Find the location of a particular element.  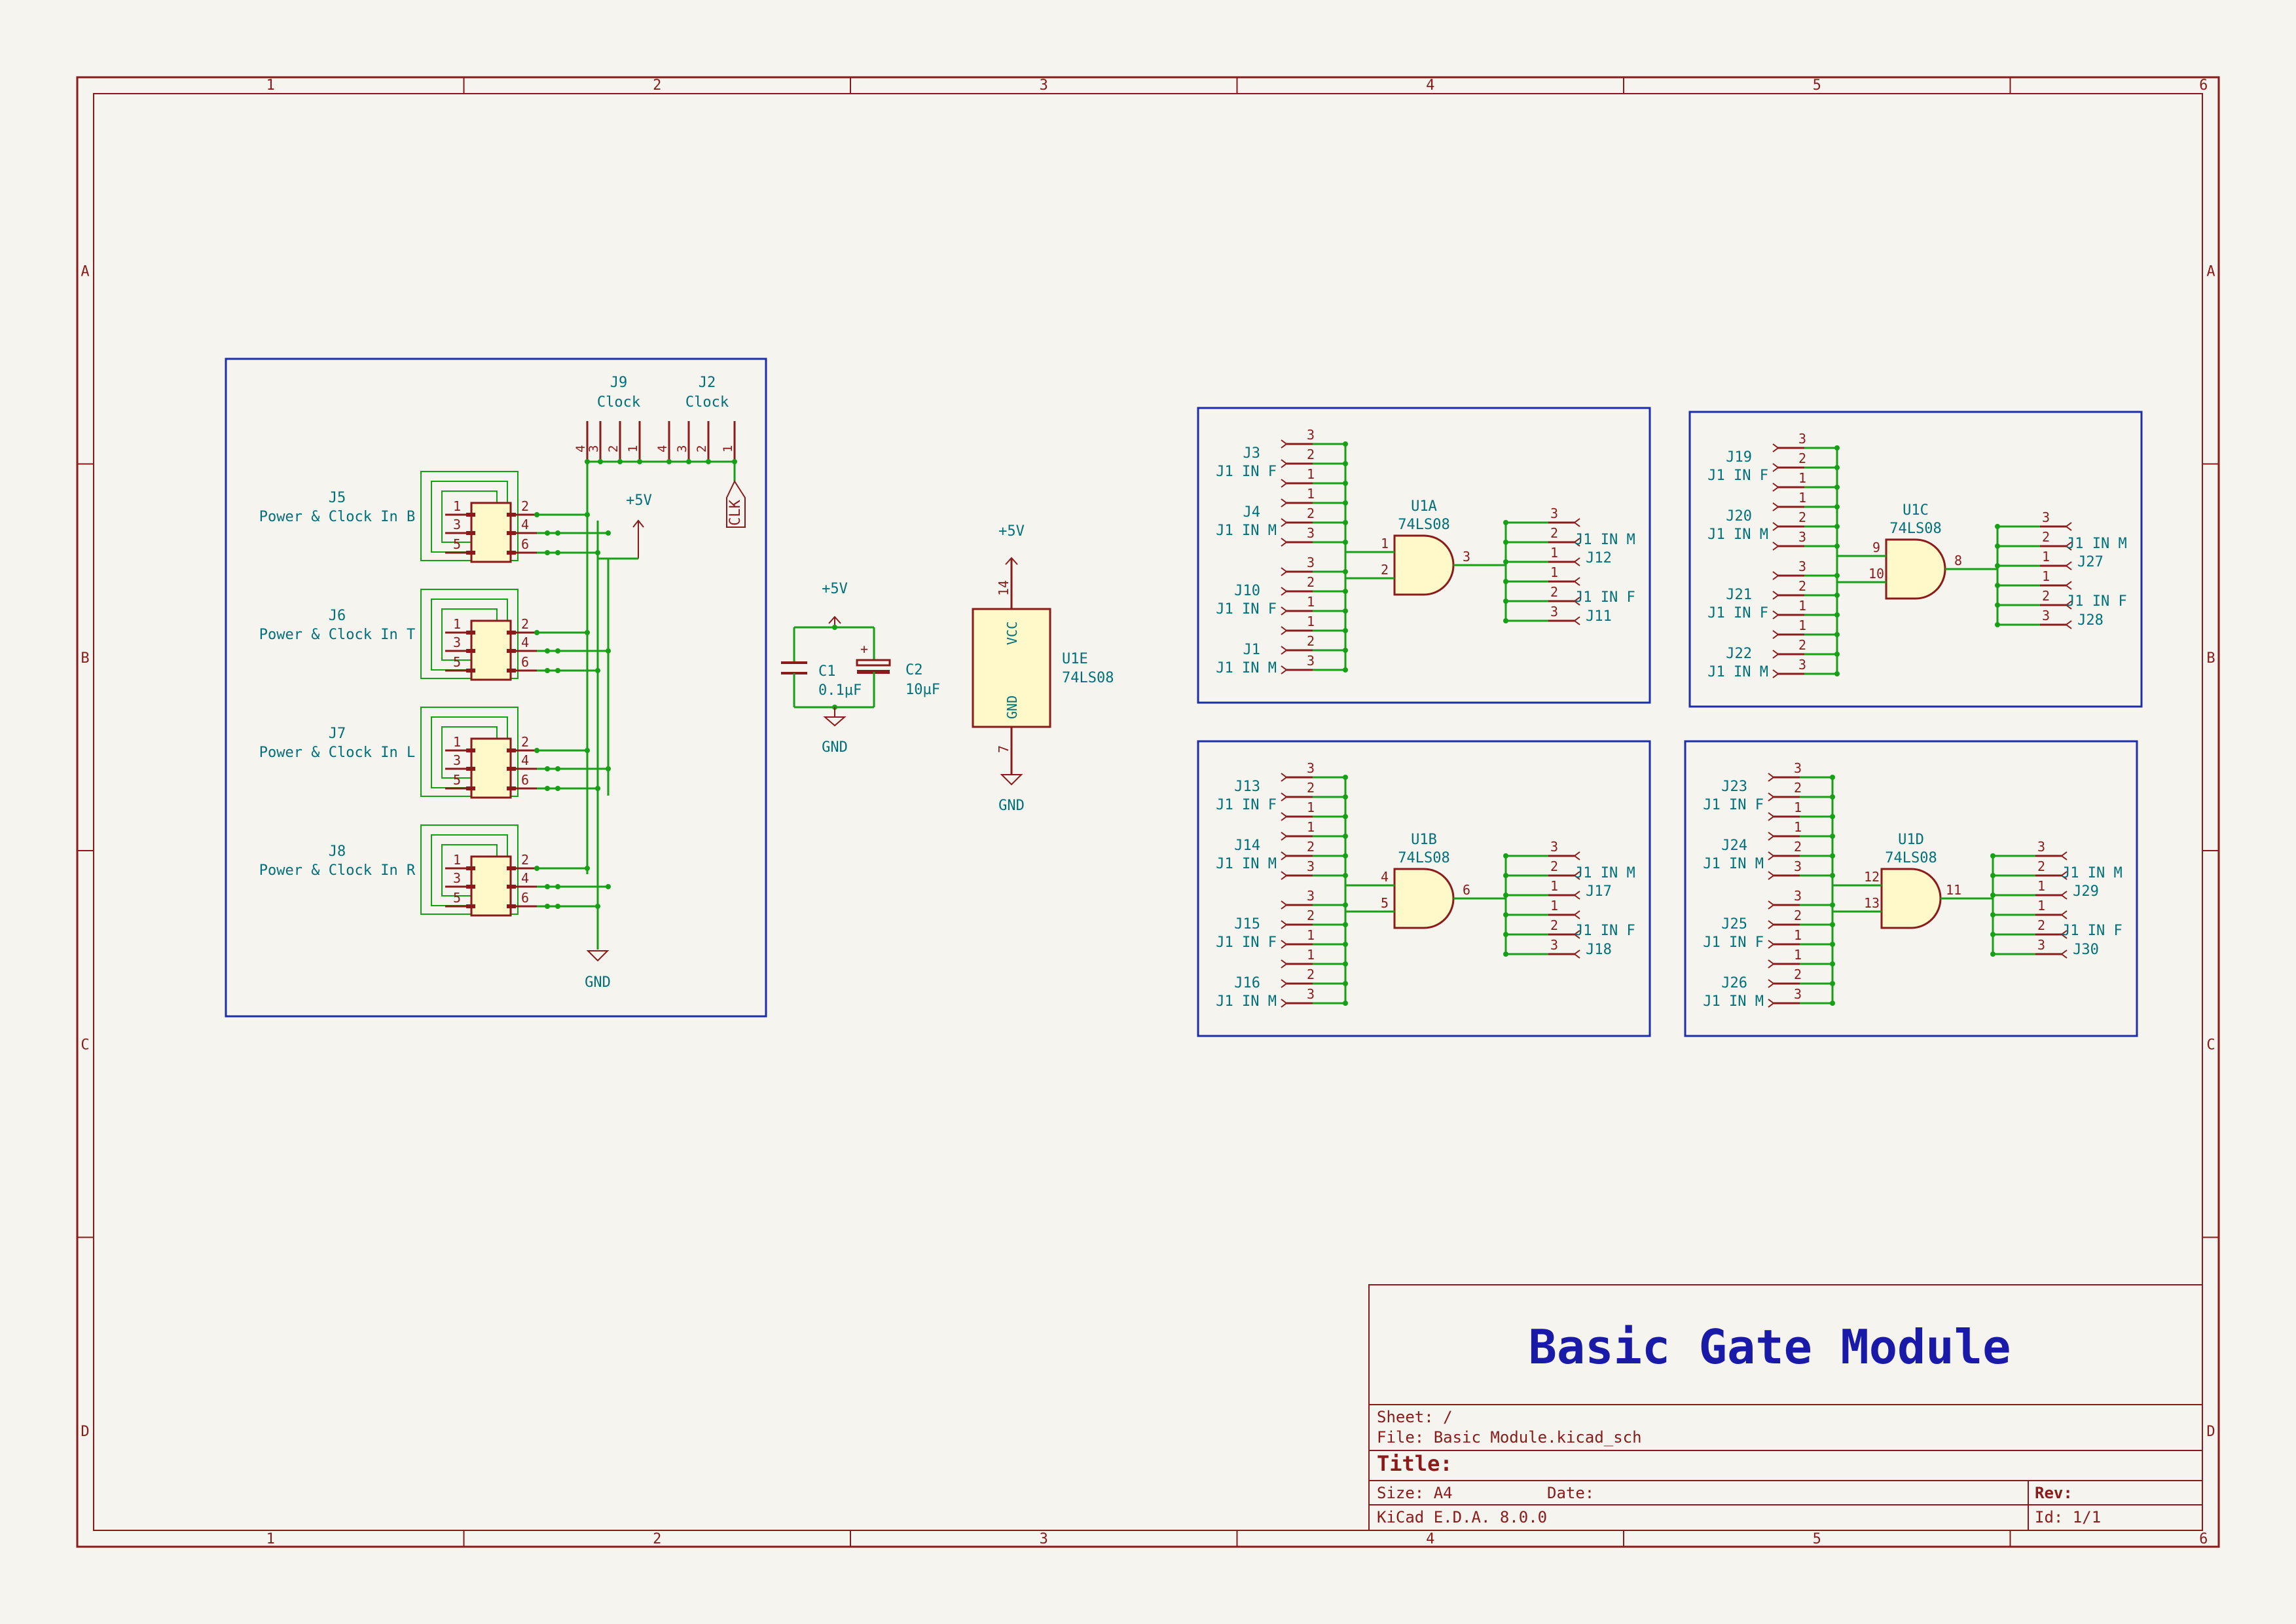

input-connector-ref: J22 is located at coordinates (1739, 654).